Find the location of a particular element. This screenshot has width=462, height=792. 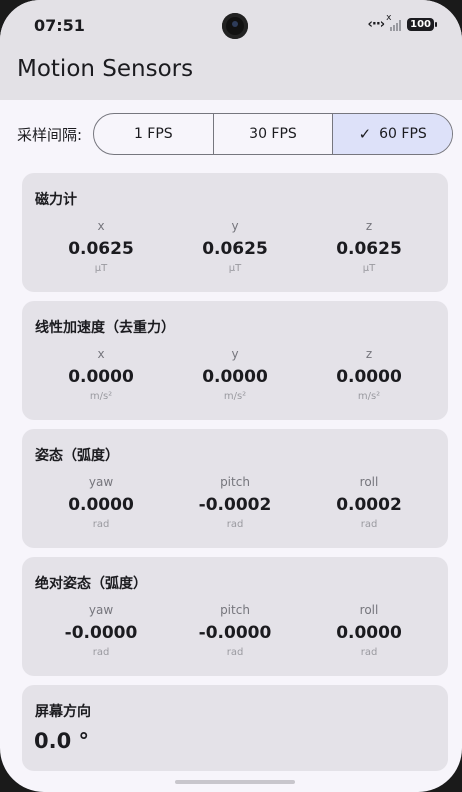

check-icon: ✓ is located at coordinates (365, 134).